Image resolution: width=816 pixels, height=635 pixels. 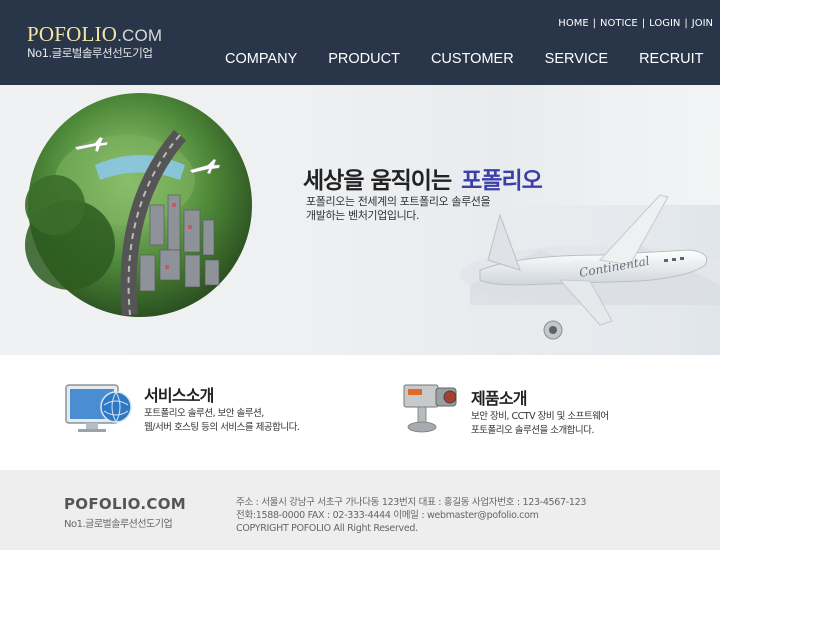 I want to click on footer-copyright: COPYRIGHT POFOLIO All Right Reserved., so click(x=327, y=528).